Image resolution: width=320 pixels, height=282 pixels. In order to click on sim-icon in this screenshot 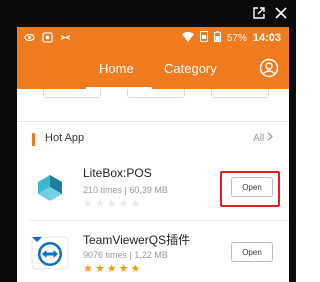, I will do `click(203, 38)`.